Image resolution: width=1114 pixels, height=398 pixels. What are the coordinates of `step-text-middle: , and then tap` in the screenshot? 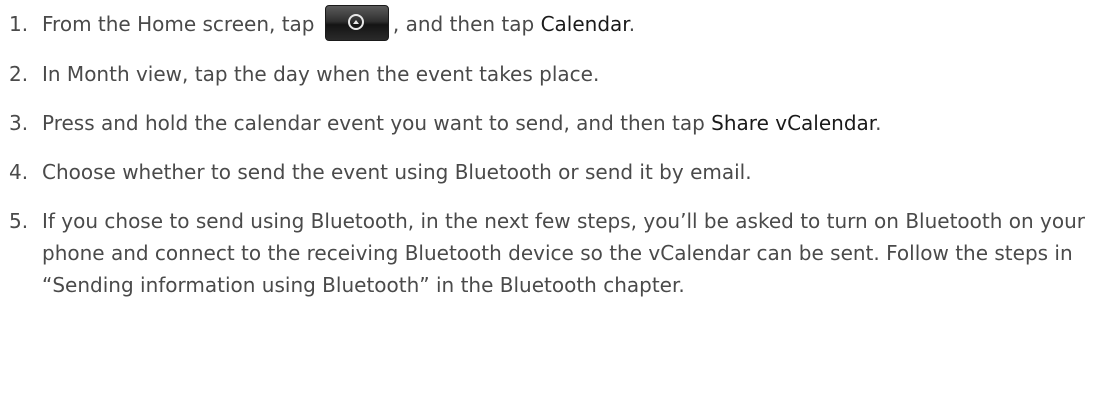 It's located at (466, 24).